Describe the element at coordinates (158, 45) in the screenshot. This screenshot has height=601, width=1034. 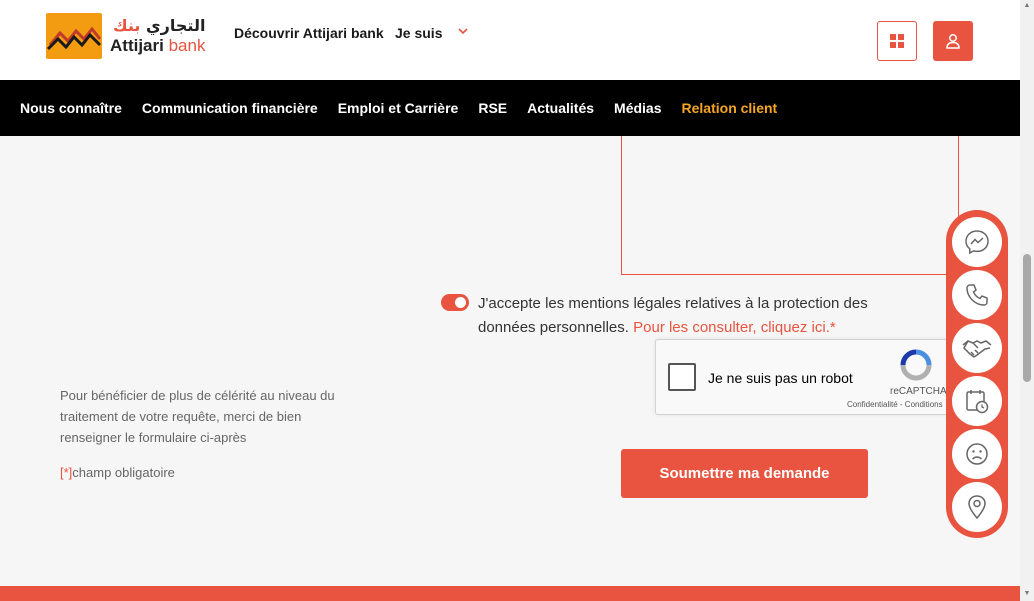
I see `logo-latin-text: Attijari bank` at that location.